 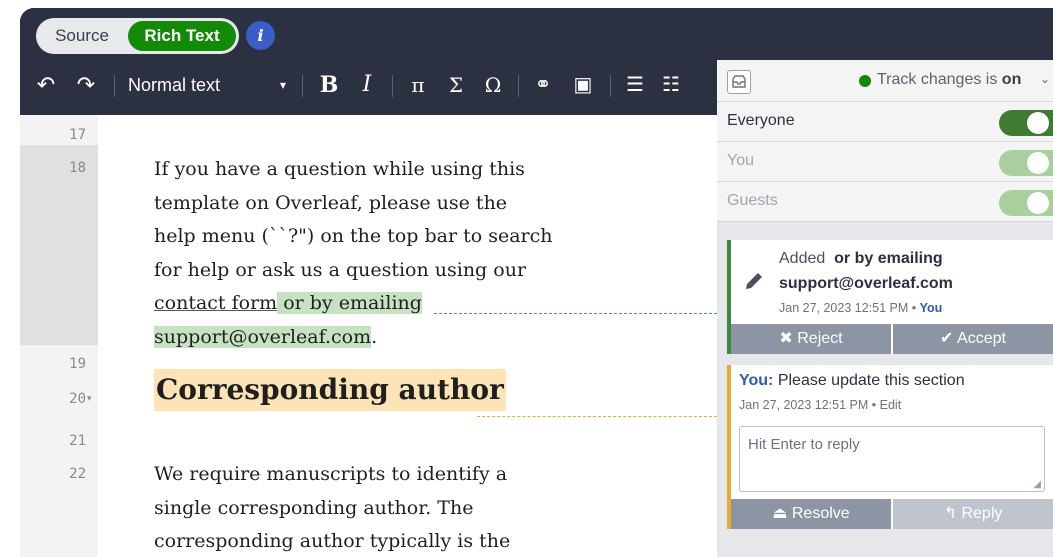 What do you see at coordinates (844, 308) in the screenshot?
I see `change-date: Jan 27, 2023 12:51 PM` at bounding box center [844, 308].